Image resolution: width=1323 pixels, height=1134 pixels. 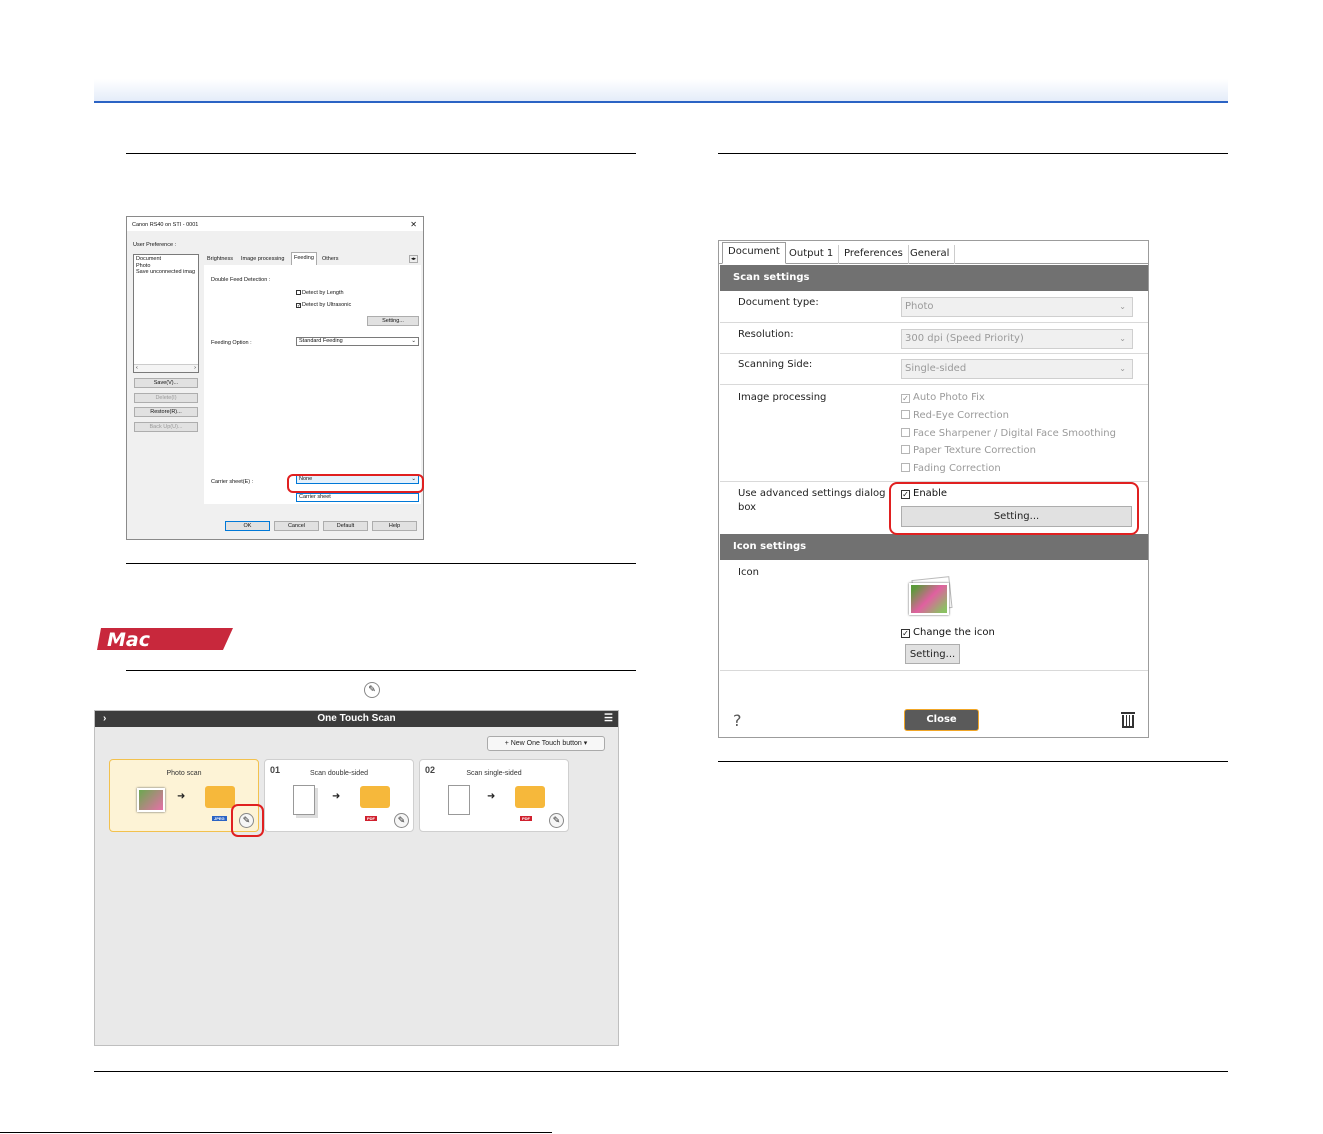 What do you see at coordinates (356, 718) in the screenshot?
I see `window-title: One Touch Scan` at bounding box center [356, 718].